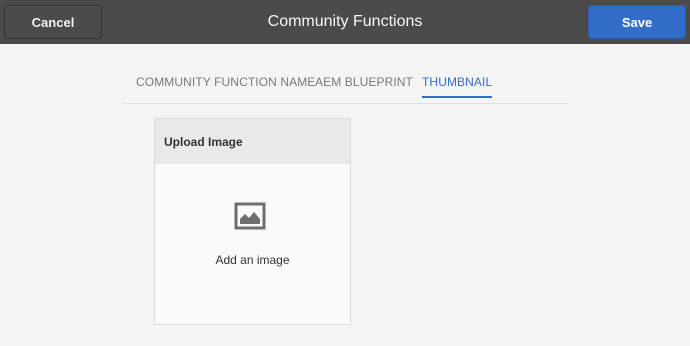 Image resolution: width=690 pixels, height=346 pixels. What do you see at coordinates (53, 22) in the screenshot?
I see `cancel-button: Cancel` at bounding box center [53, 22].